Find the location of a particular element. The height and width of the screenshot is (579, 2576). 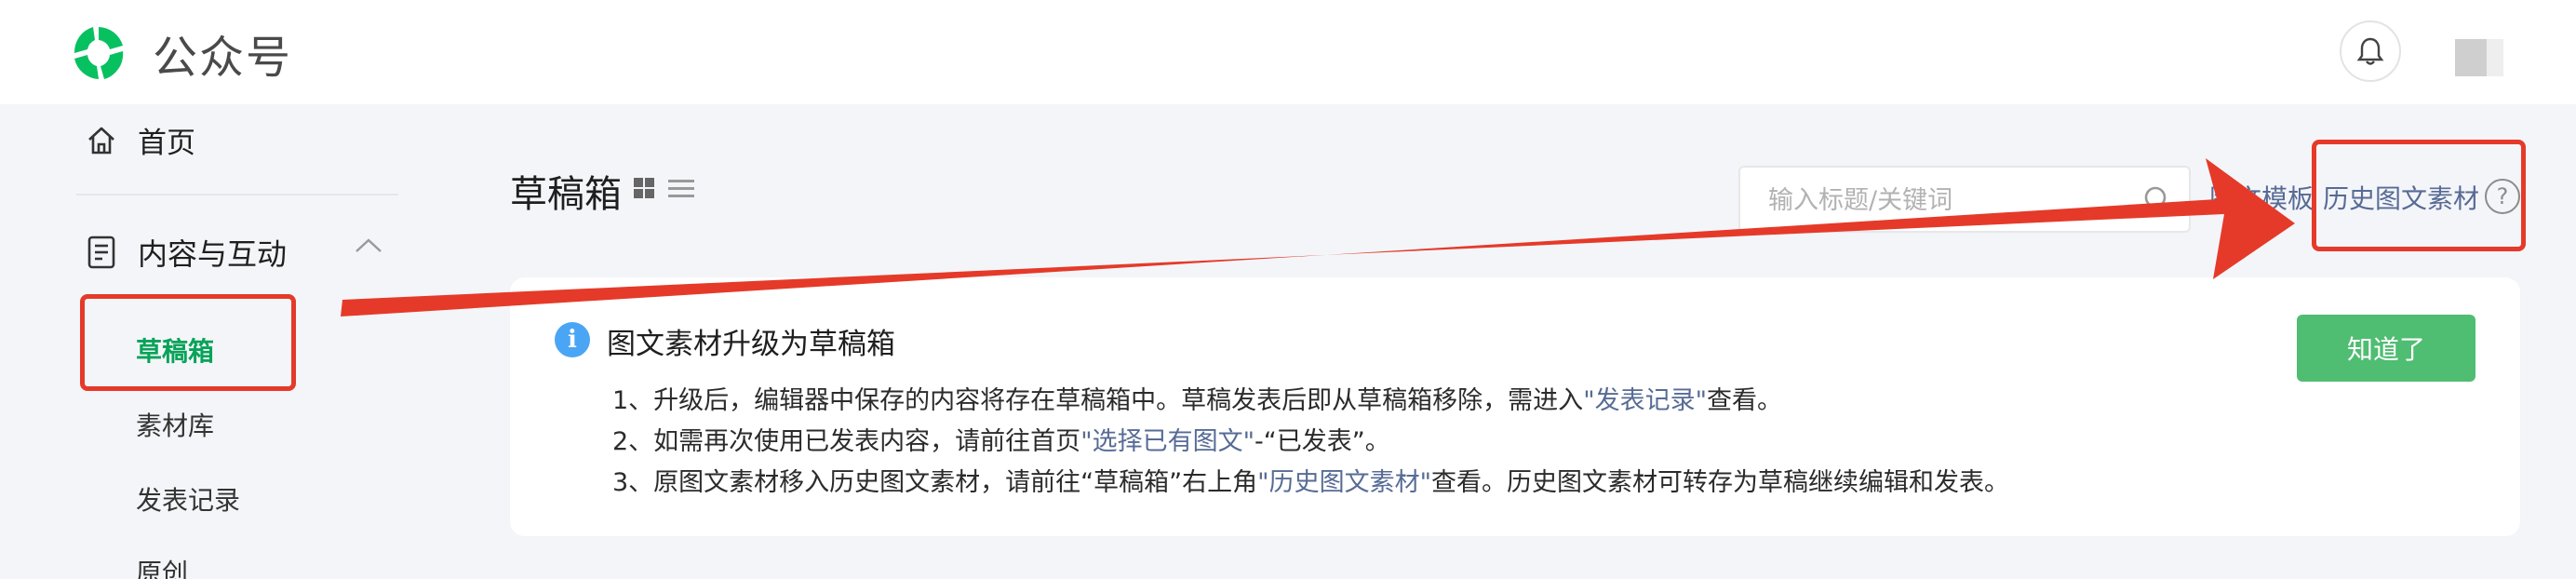

sidebar-item-original: 原创 is located at coordinates (162, 566).